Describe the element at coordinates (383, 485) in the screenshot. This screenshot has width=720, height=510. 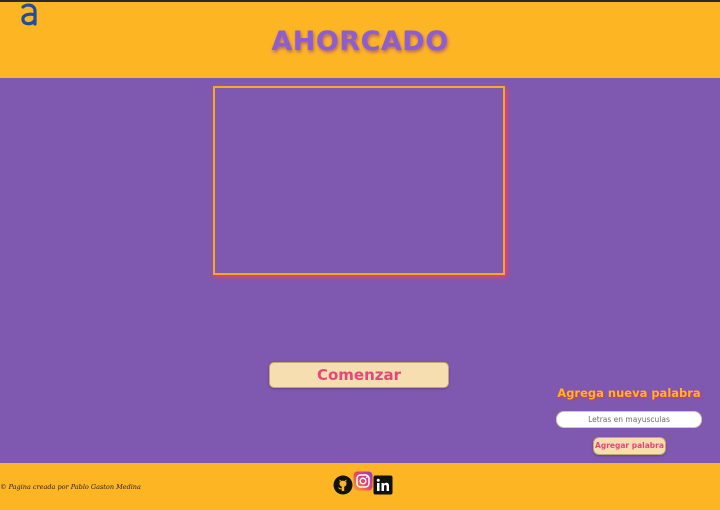
I see `linkedin-icon` at that location.